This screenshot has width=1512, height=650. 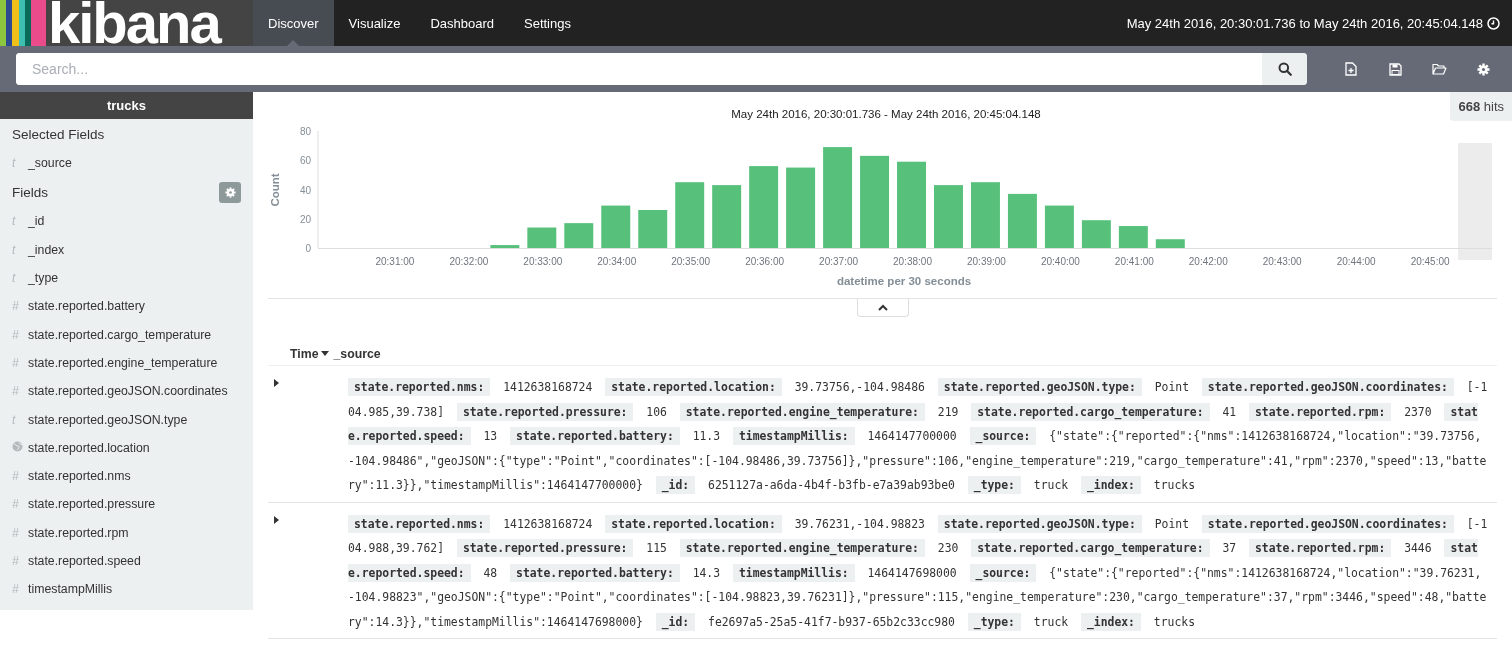 I want to click on column-header: _source, so click(x=357, y=353).